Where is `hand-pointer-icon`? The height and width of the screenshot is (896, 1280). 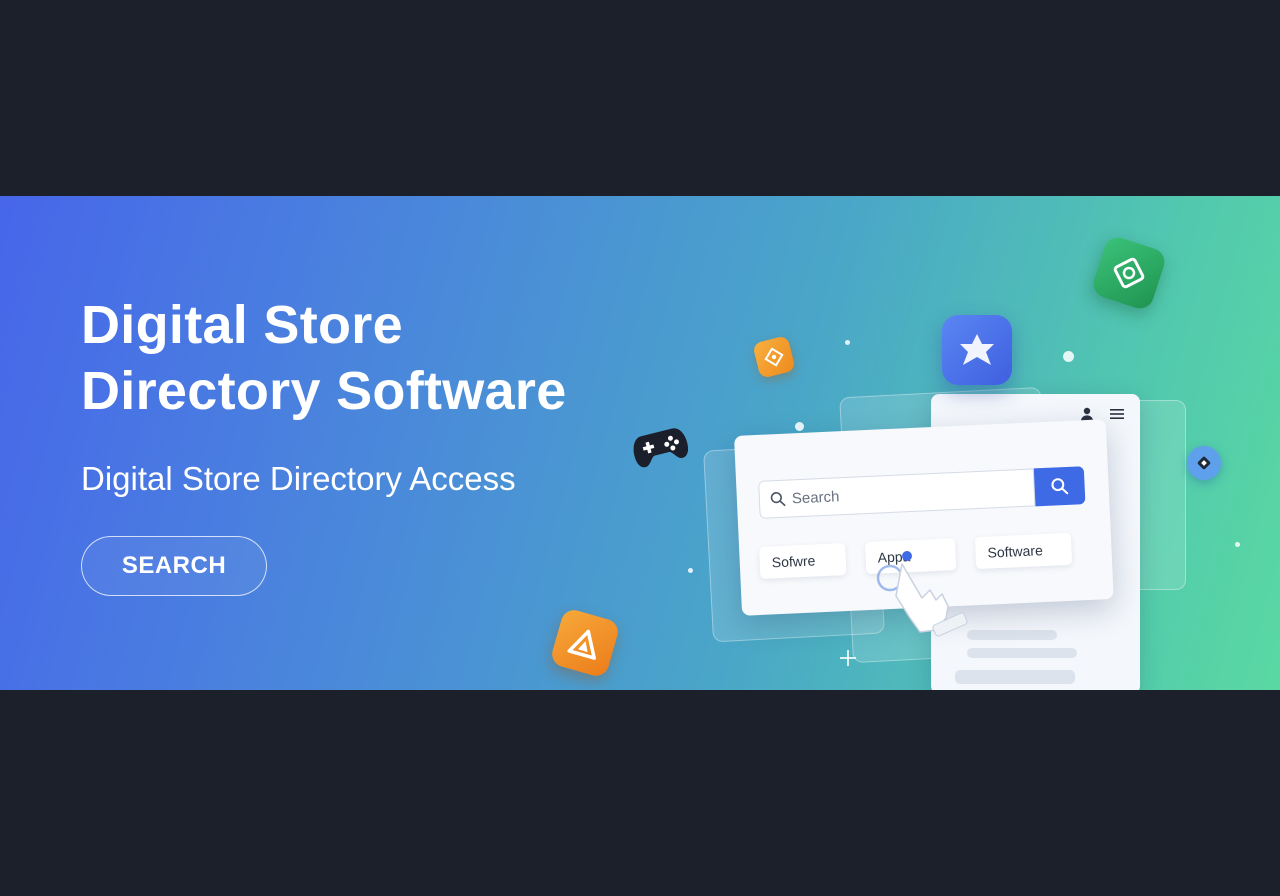
hand-pointer-icon is located at coordinates (922, 600).